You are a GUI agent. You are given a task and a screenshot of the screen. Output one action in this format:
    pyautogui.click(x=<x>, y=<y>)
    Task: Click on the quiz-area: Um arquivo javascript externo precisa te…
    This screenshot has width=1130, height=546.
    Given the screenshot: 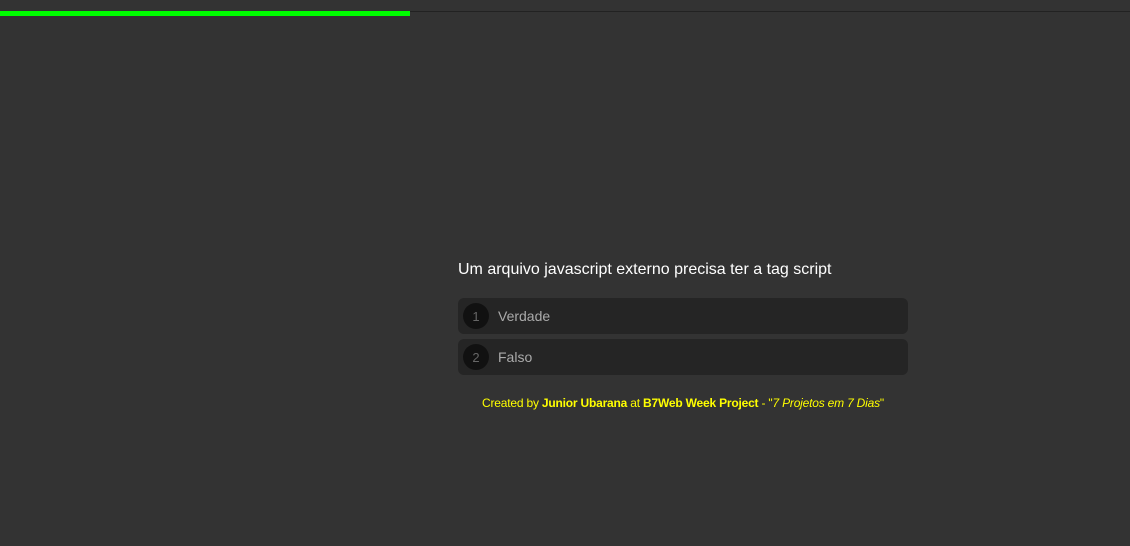 What is the action you would take?
    pyautogui.click(x=683, y=319)
    